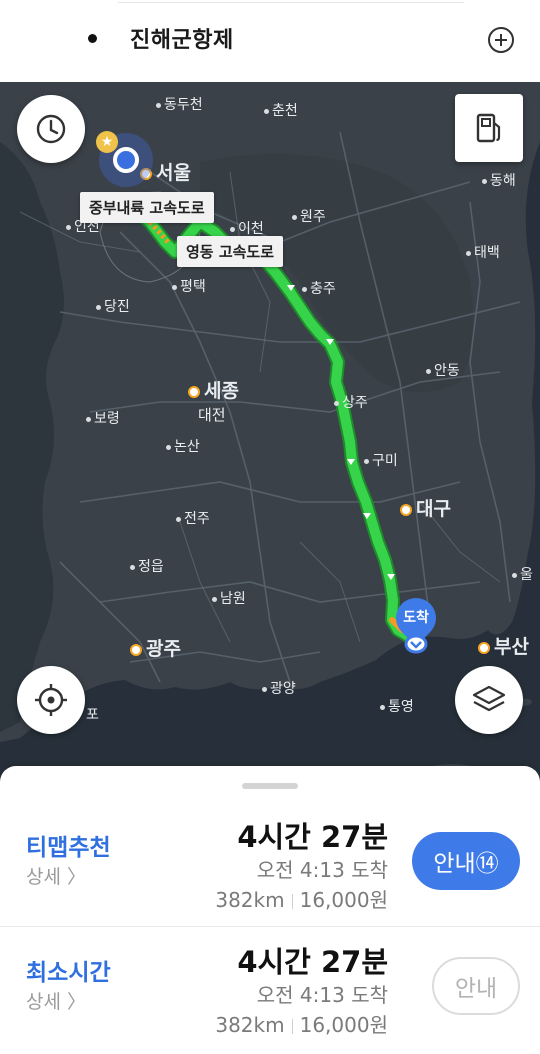 The height and width of the screenshot is (1054, 540). Describe the element at coordinates (281, 110) in the screenshot. I see `city-chuncheon: 춘천` at that location.